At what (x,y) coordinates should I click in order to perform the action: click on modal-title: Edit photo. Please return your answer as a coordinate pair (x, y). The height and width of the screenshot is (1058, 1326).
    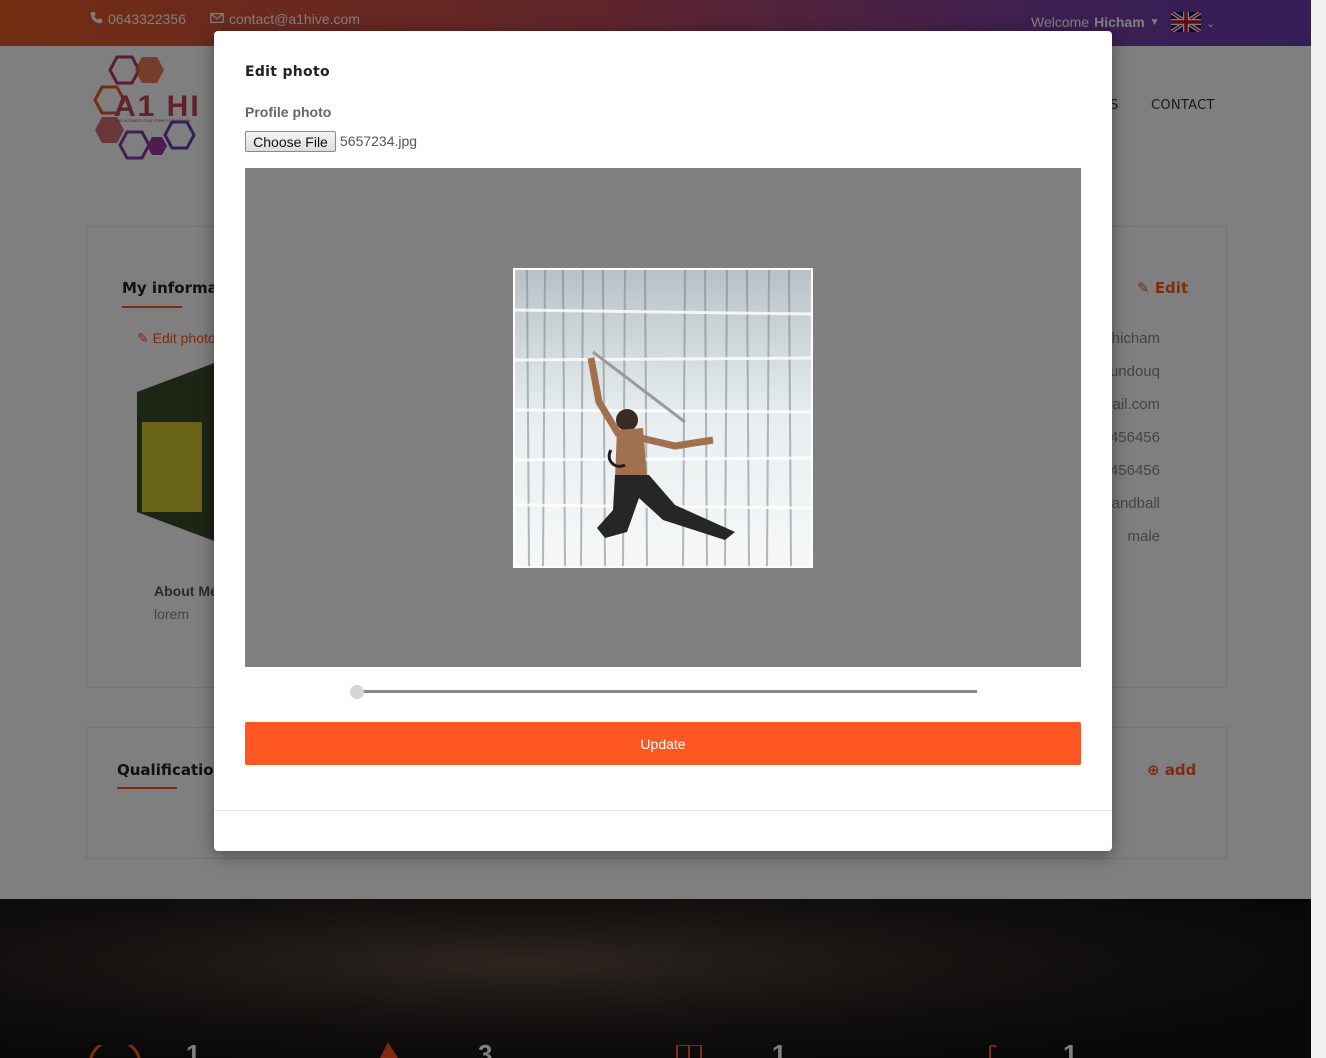
    Looking at the image, I should click on (287, 72).